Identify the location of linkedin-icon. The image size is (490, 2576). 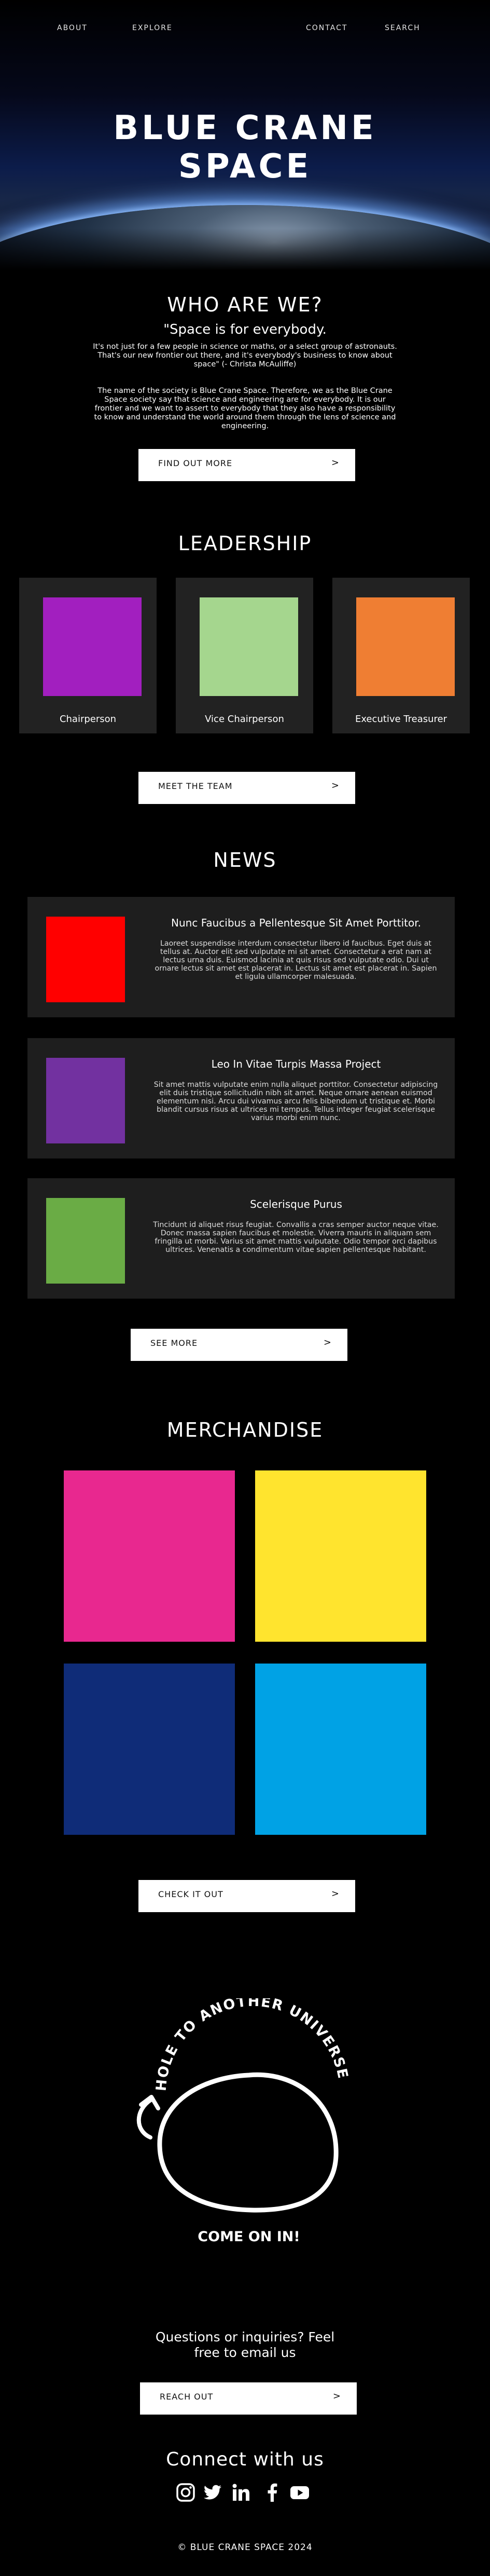
(241, 2492).